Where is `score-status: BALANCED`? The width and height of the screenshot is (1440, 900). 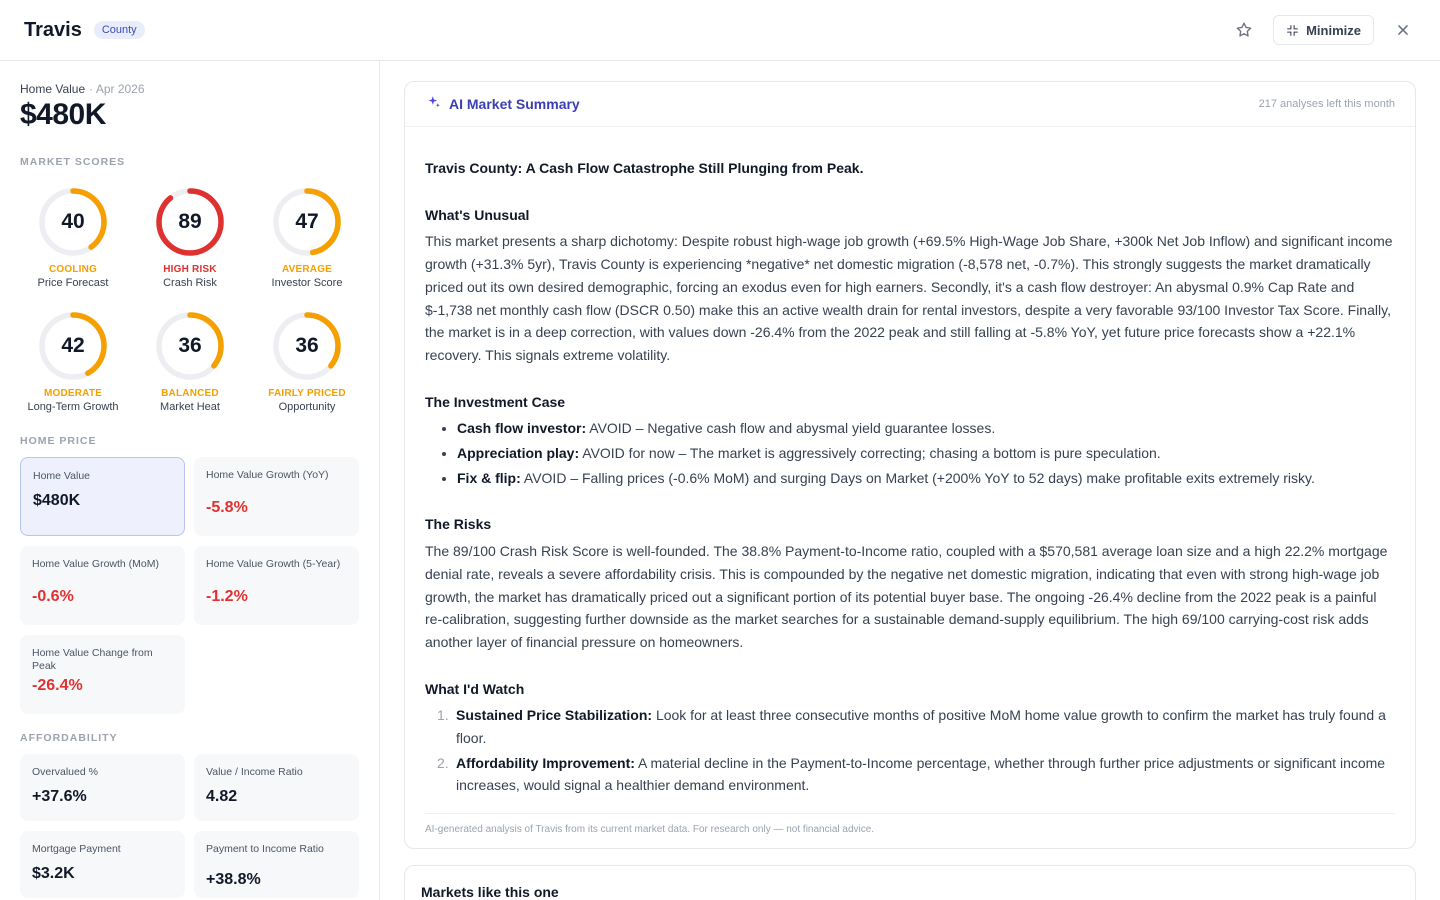 score-status: BALANCED is located at coordinates (190, 393).